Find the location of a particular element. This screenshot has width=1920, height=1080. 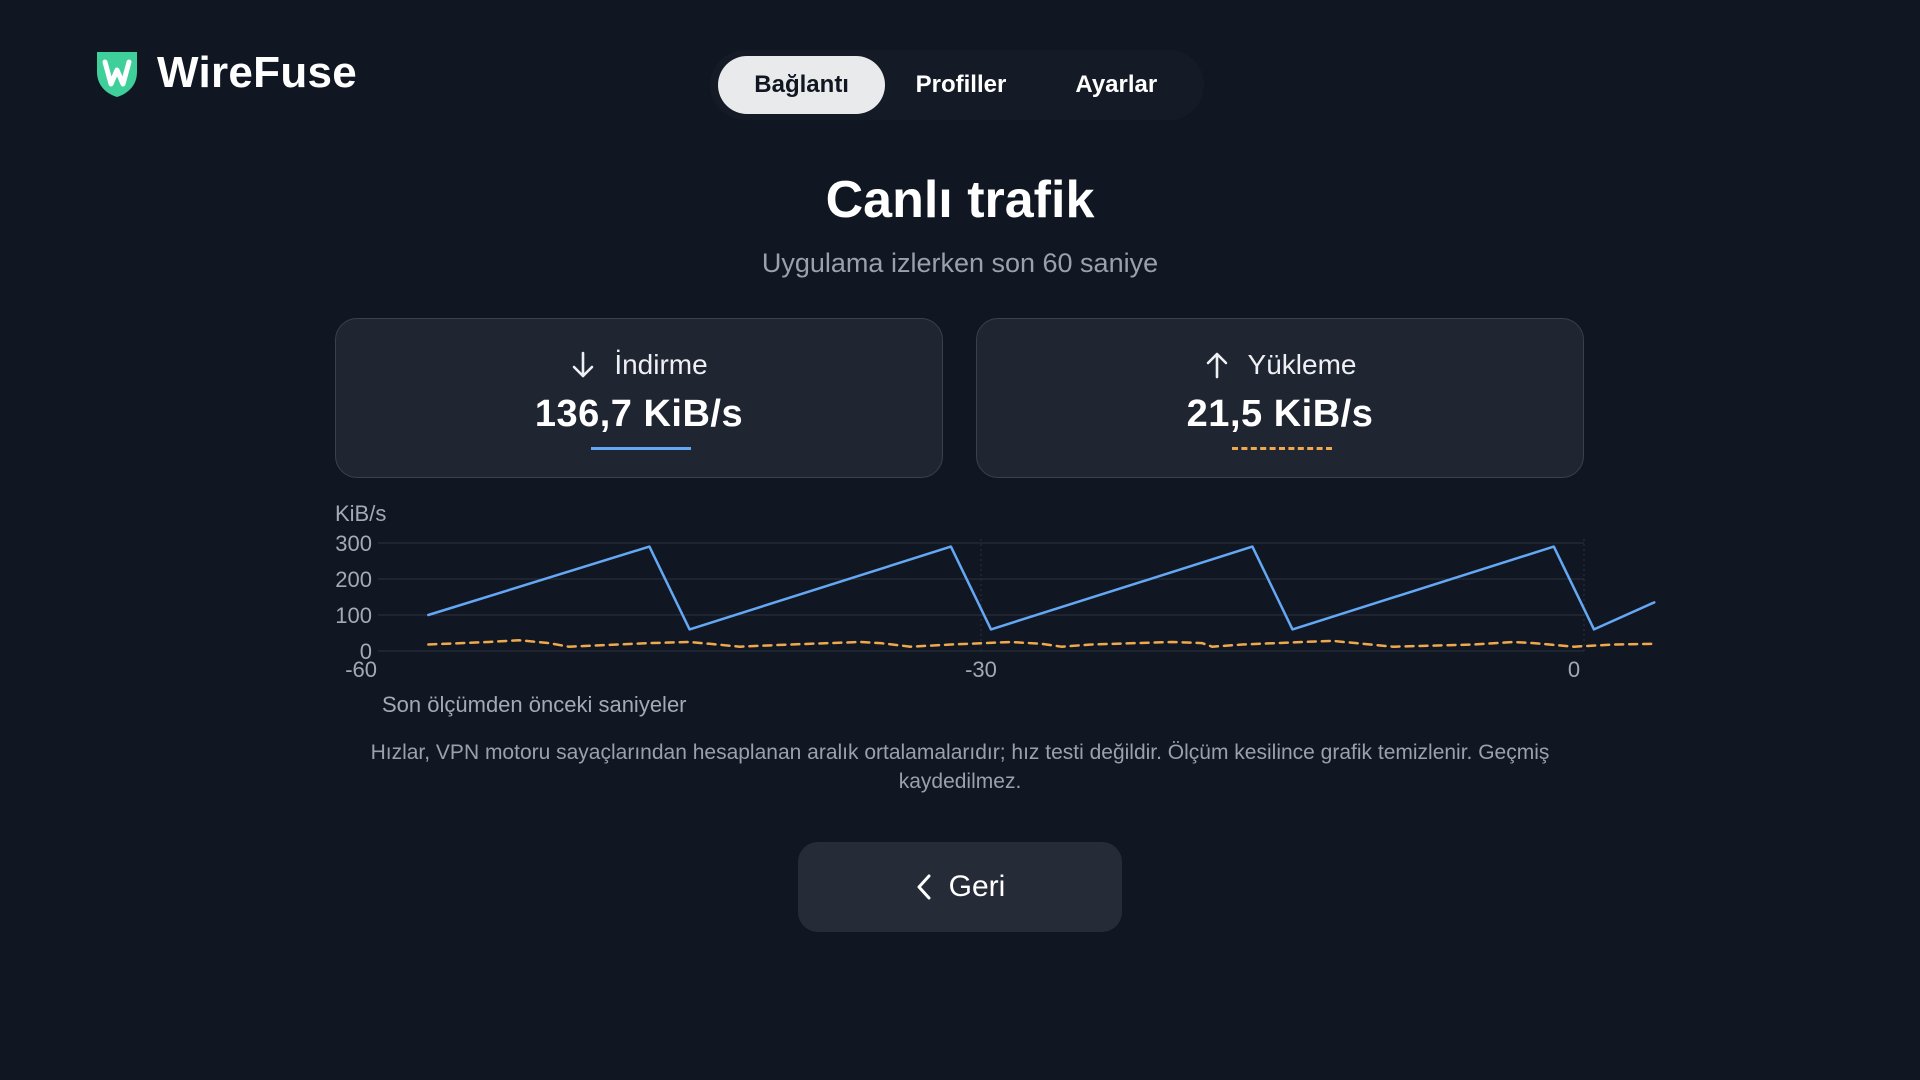

download-label: İndirme is located at coordinates (661, 364).